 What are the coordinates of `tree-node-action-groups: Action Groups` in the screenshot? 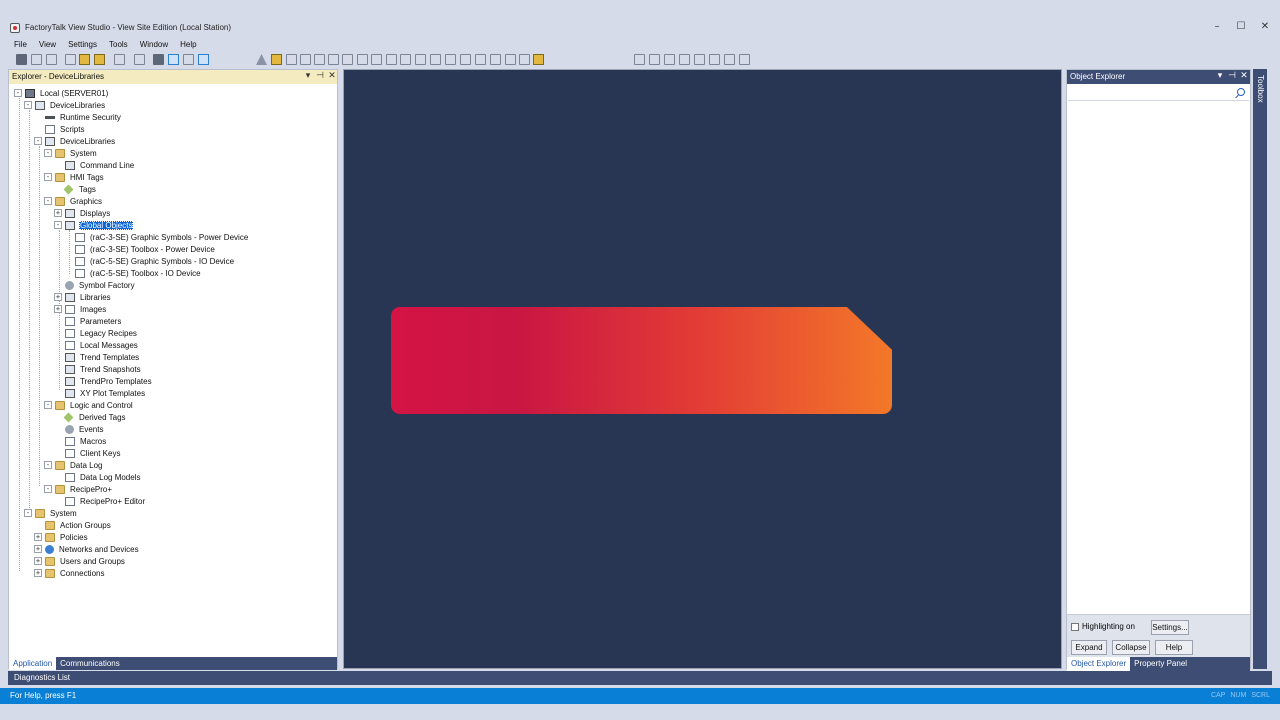 It's located at (73, 525).